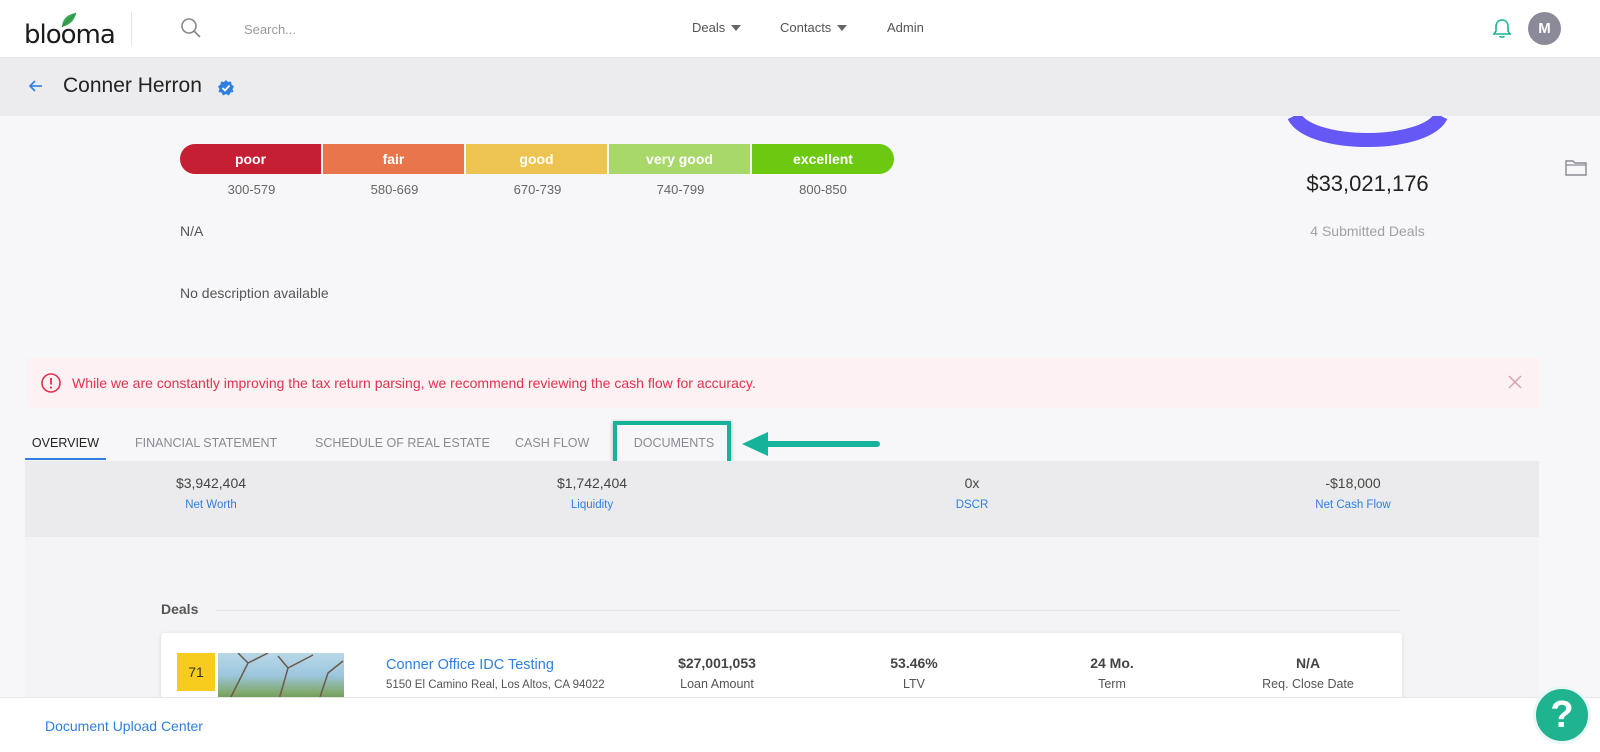  I want to click on deal-close-date: N/A Req. Close Date, so click(1308, 673).